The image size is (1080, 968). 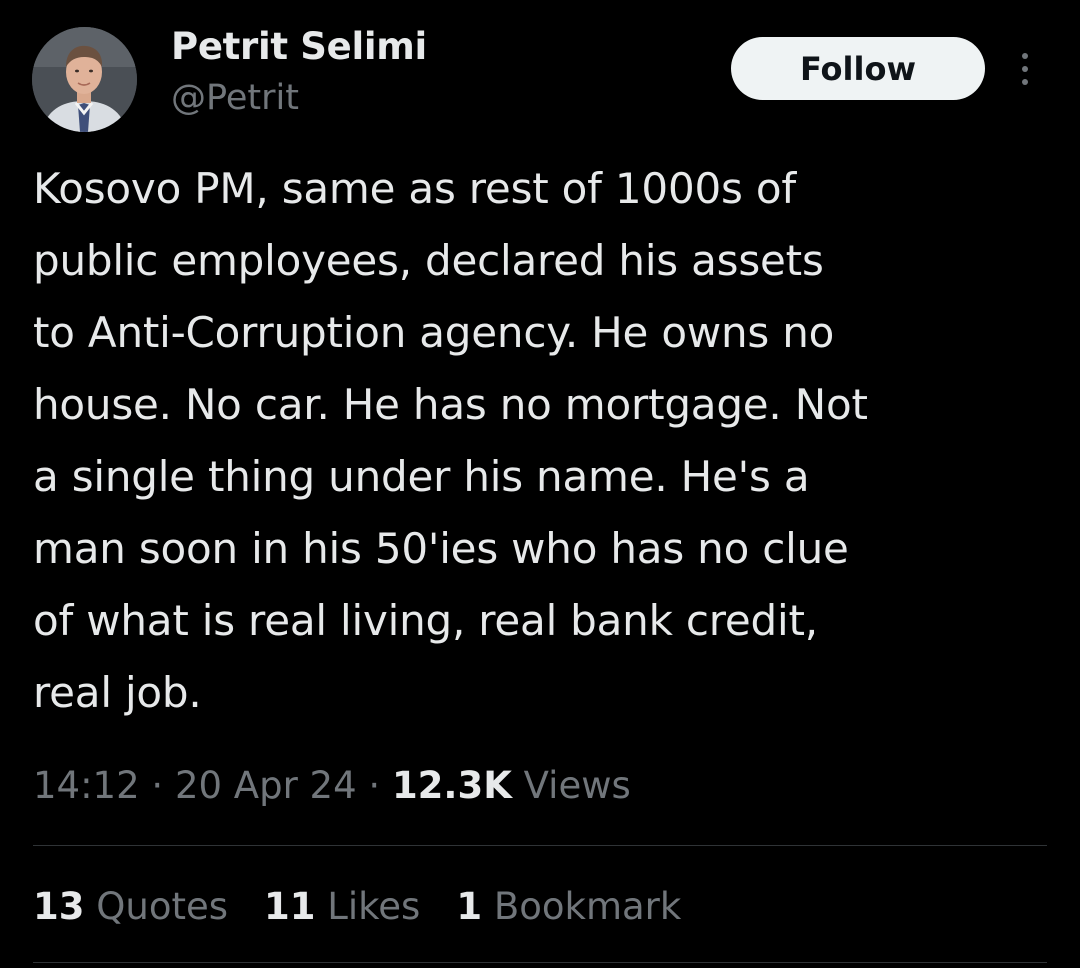 What do you see at coordinates (86, 785) in the screenshot?
I see `tweet-time: 14:12` at bounding box center [86, 785].